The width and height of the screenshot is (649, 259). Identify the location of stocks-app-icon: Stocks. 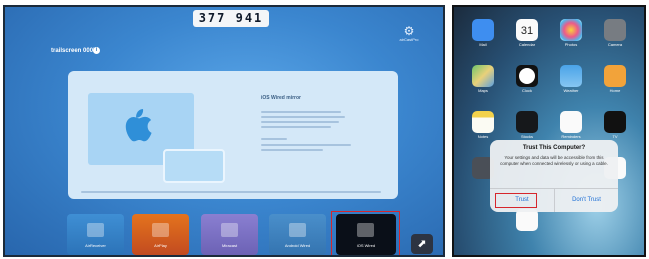
(527, 125).